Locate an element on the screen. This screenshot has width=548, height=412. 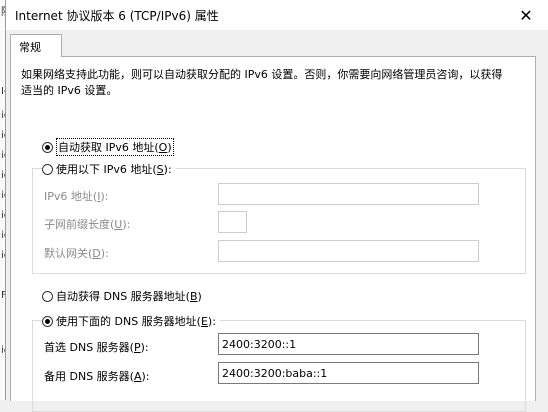
default-gateway-input is located at coordinates (348, 251).